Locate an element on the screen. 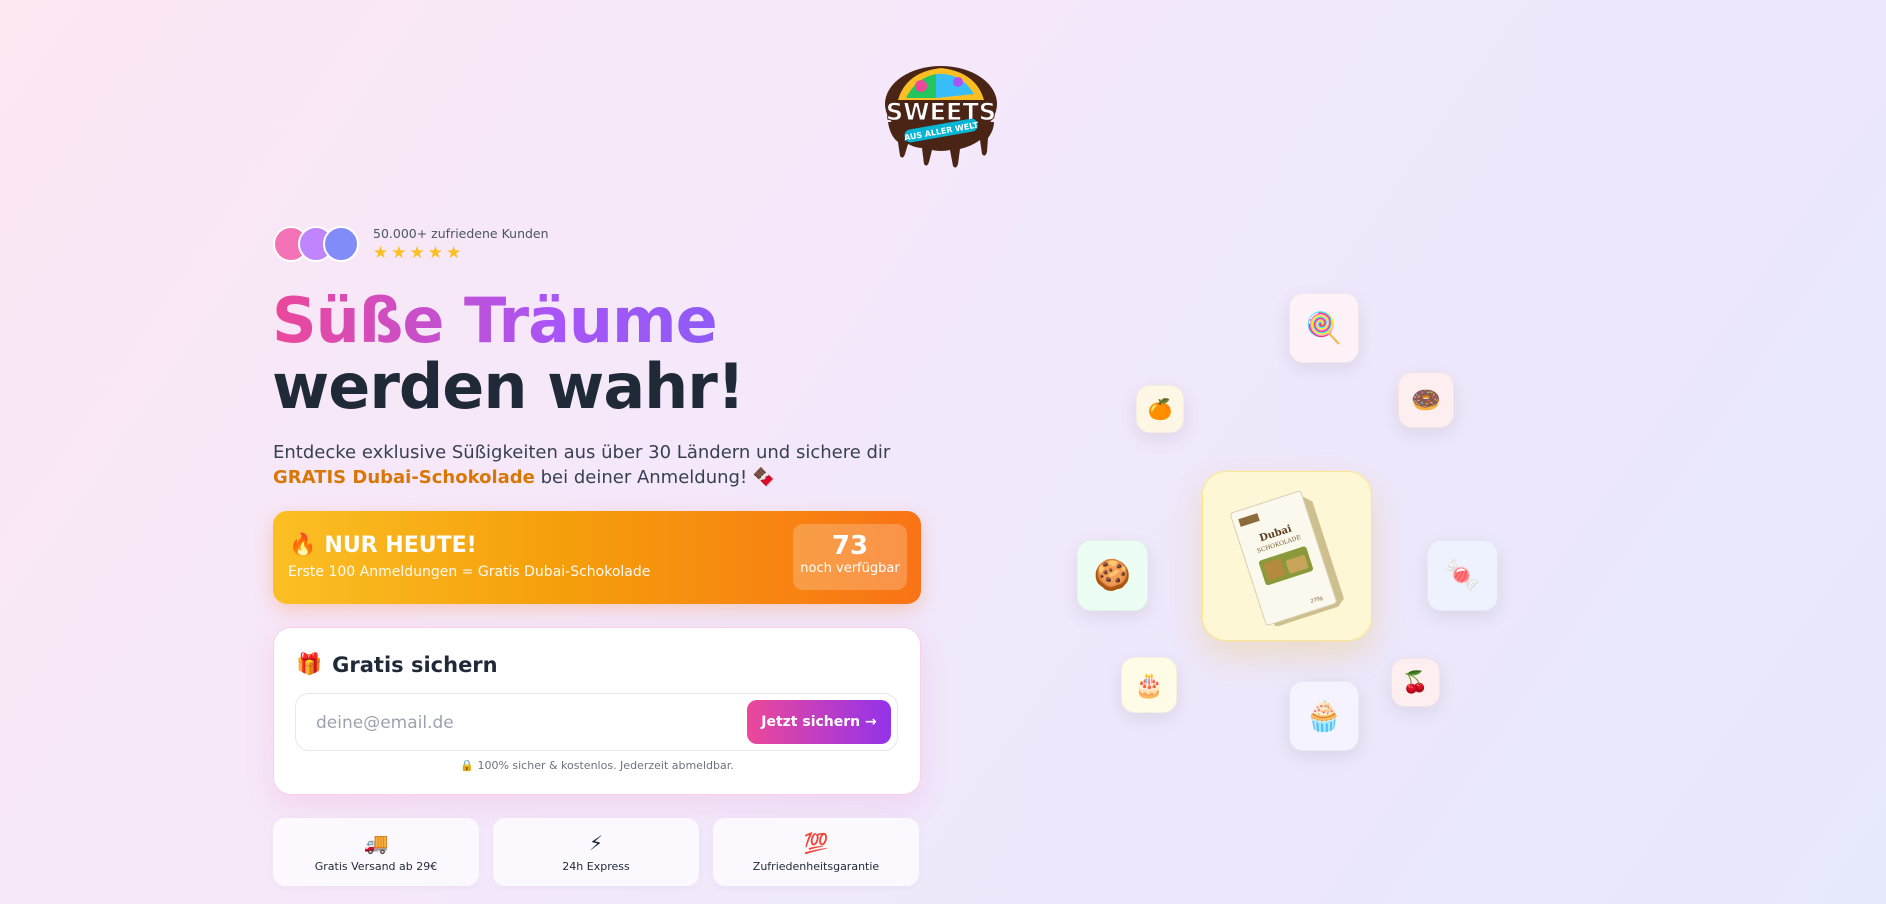 The width and height of the screenshot is (1886, 904). hundred-icon: 💯 is located at coordinates (816, 843).